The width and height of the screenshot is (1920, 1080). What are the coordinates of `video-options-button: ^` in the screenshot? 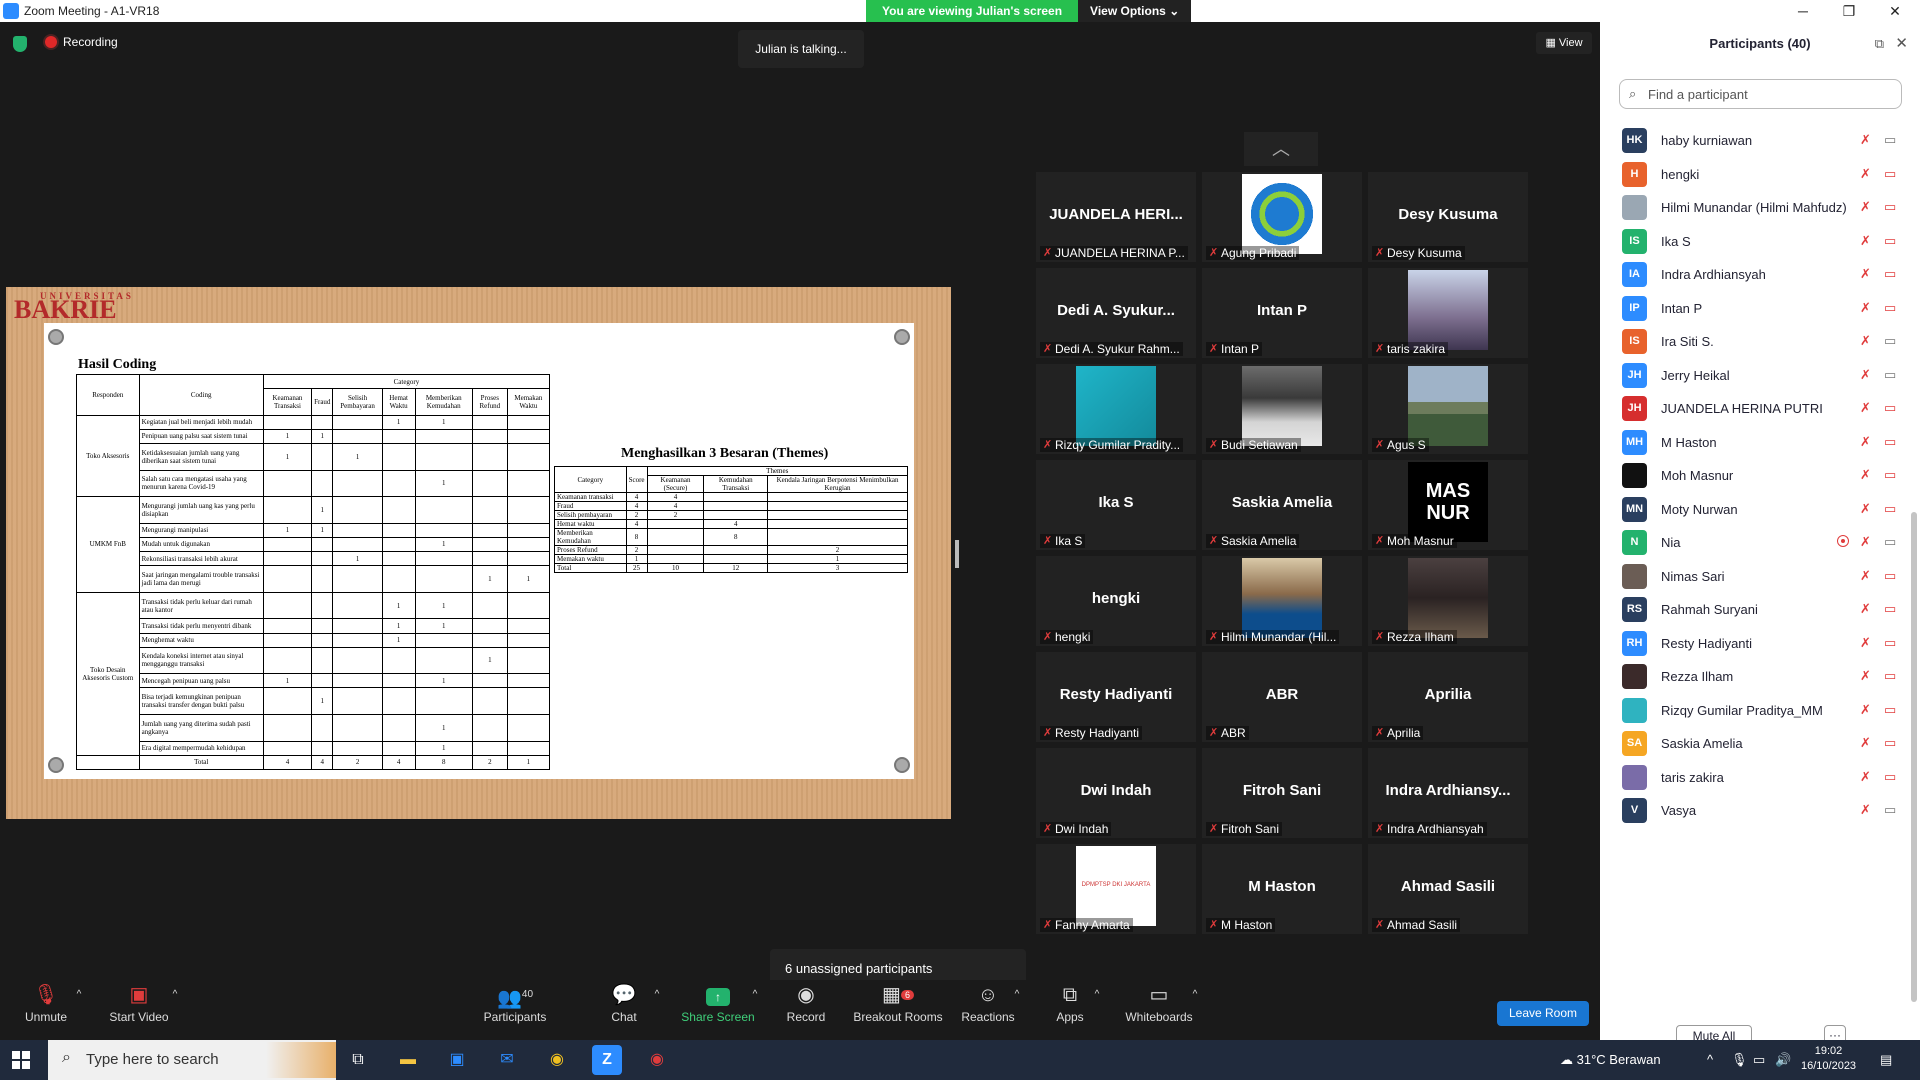 It's located at (175, 1010).